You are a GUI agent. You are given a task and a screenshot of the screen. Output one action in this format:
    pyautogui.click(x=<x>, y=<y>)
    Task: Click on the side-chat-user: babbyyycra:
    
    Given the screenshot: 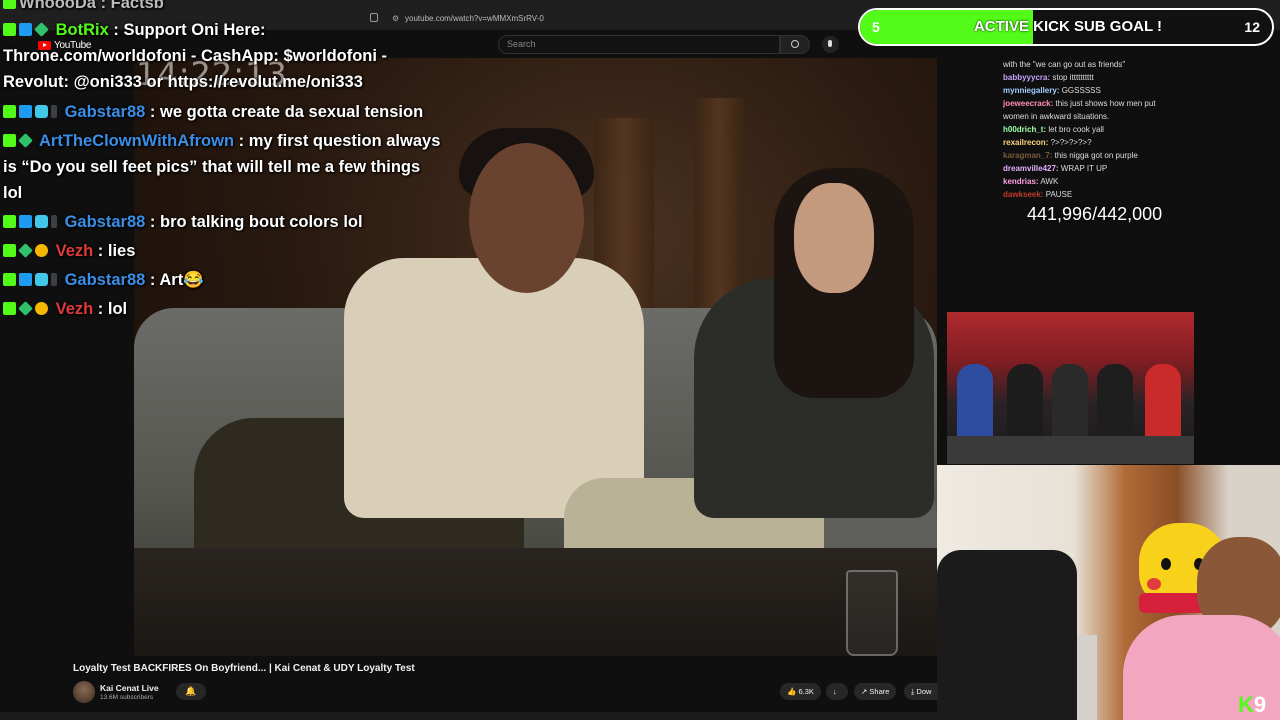 What is the action you would take?
    pyautogui.click(x=1026, y=77)
    